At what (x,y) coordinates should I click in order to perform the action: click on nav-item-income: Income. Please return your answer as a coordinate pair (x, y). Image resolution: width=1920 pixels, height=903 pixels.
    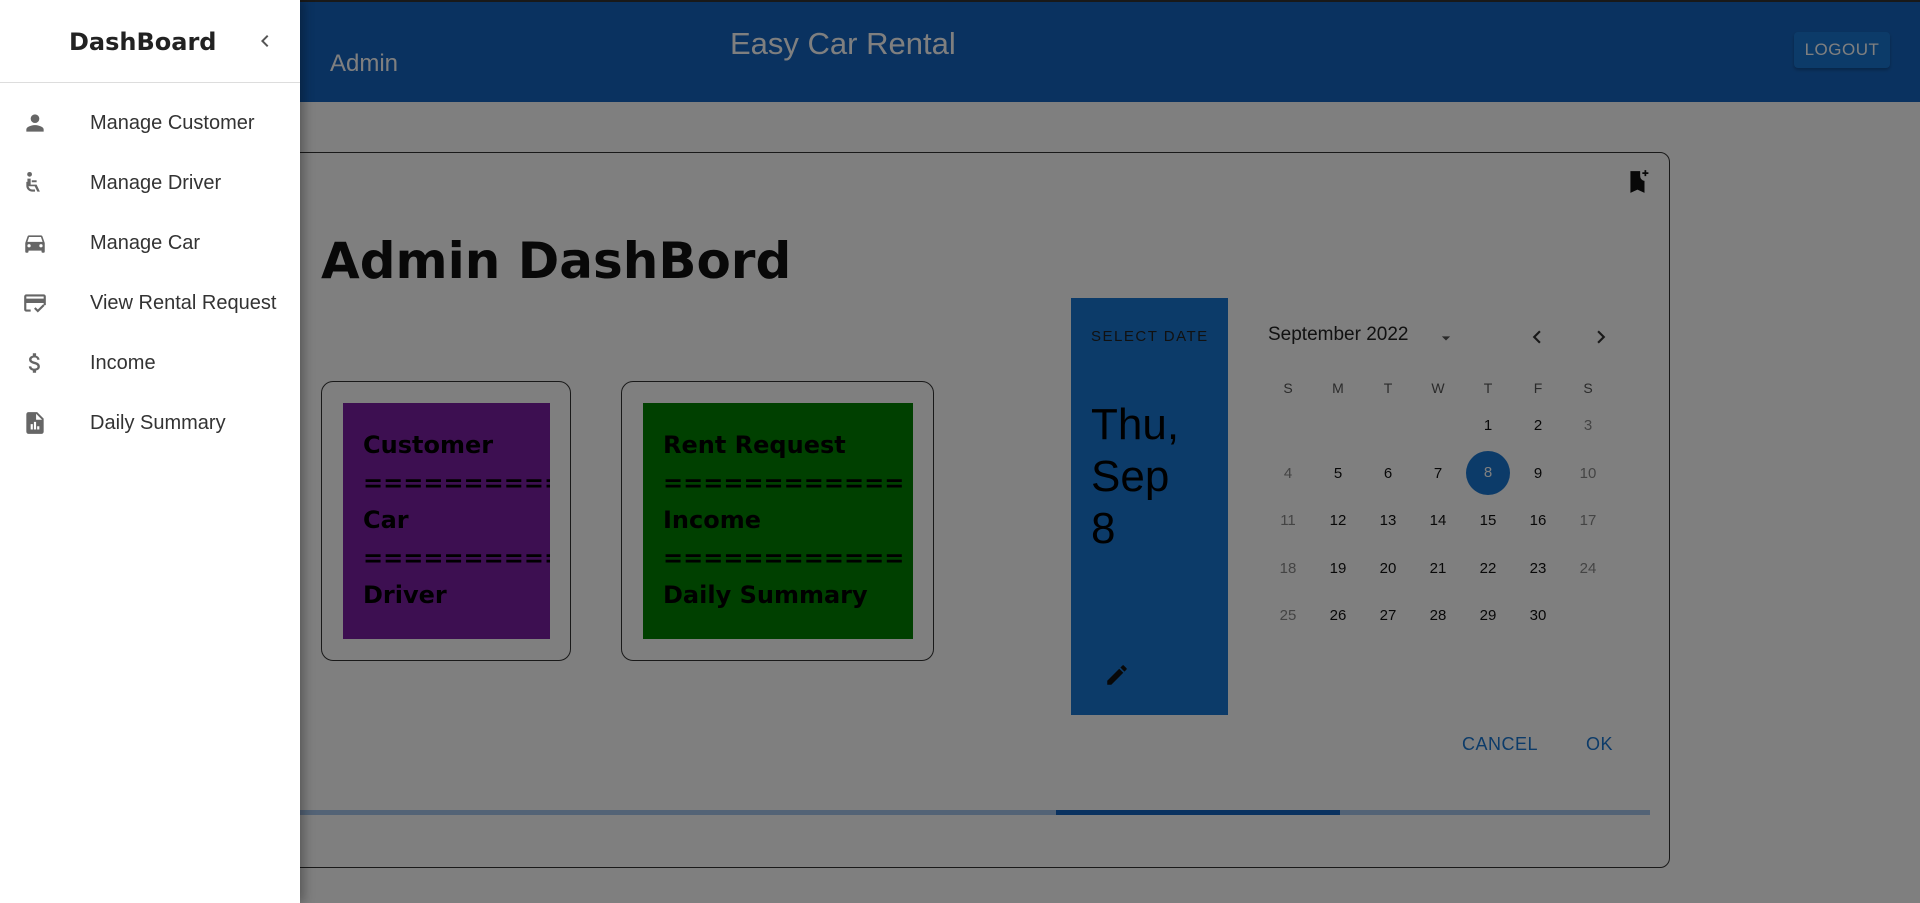
    Looking at the image, I should click on (150, 363).